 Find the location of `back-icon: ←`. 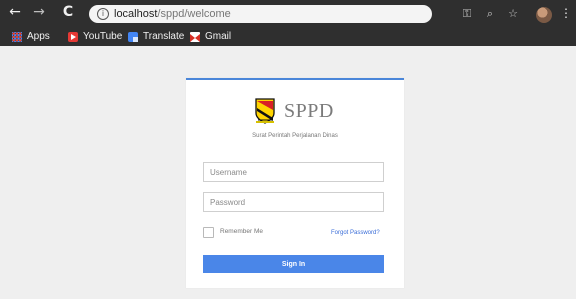

back-icon: ← is located at coordinates (15, 12).